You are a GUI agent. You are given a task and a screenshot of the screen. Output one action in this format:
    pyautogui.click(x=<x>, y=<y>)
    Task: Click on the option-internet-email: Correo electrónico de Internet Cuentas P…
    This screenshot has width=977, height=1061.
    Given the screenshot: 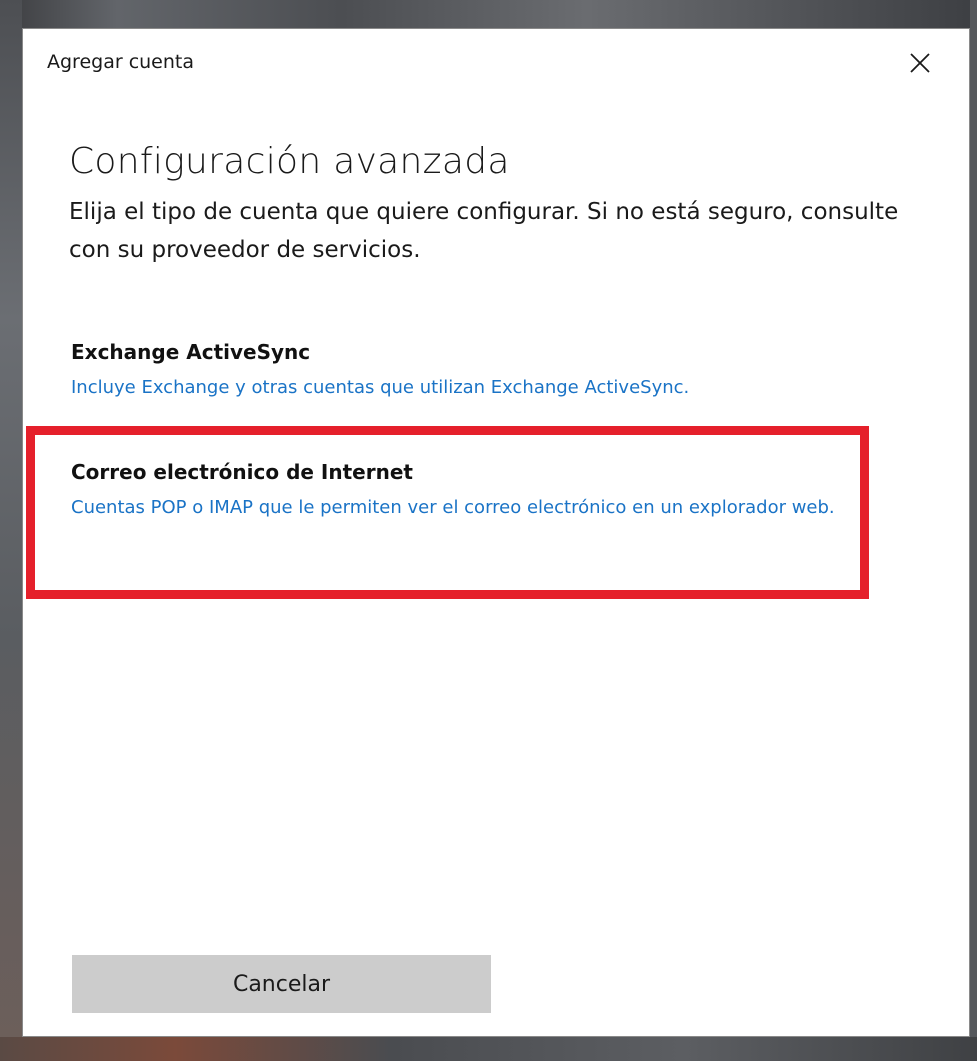 What is the action you would take?
    pyautogui.click(x=466, y=490)
    